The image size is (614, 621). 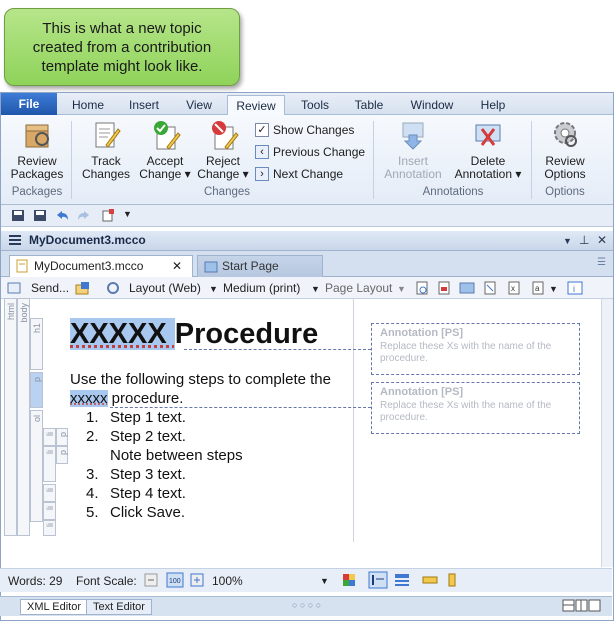 What do you see at coordinates (148, 493) in the screenshot?
I see `list-item-text: Step 4 text.` at bounding box center [148, 493].